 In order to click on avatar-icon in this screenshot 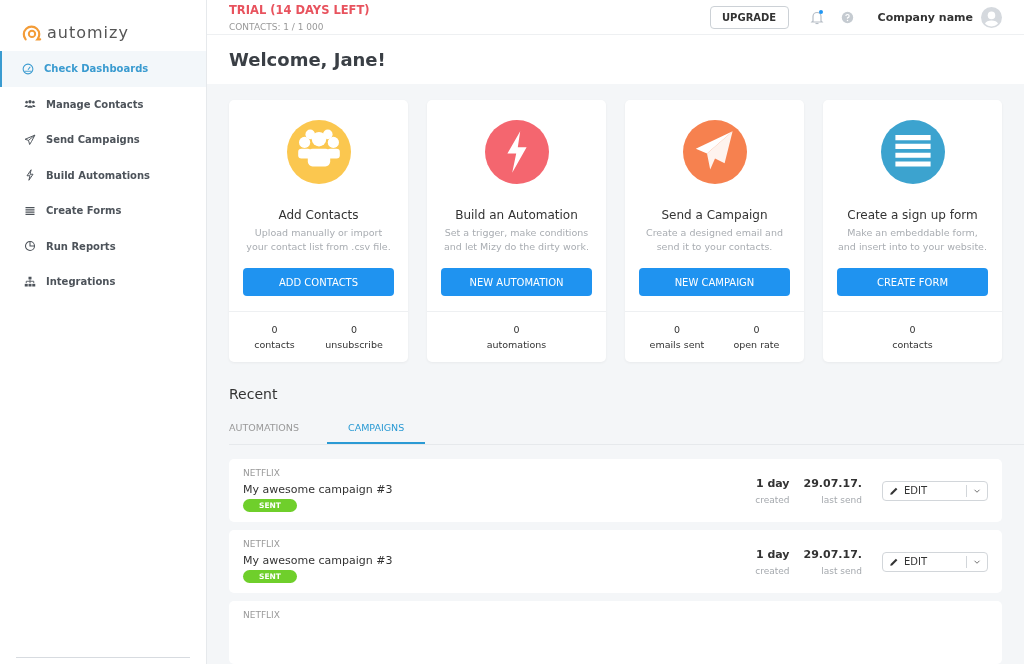, I will do `click(991, 17)`.